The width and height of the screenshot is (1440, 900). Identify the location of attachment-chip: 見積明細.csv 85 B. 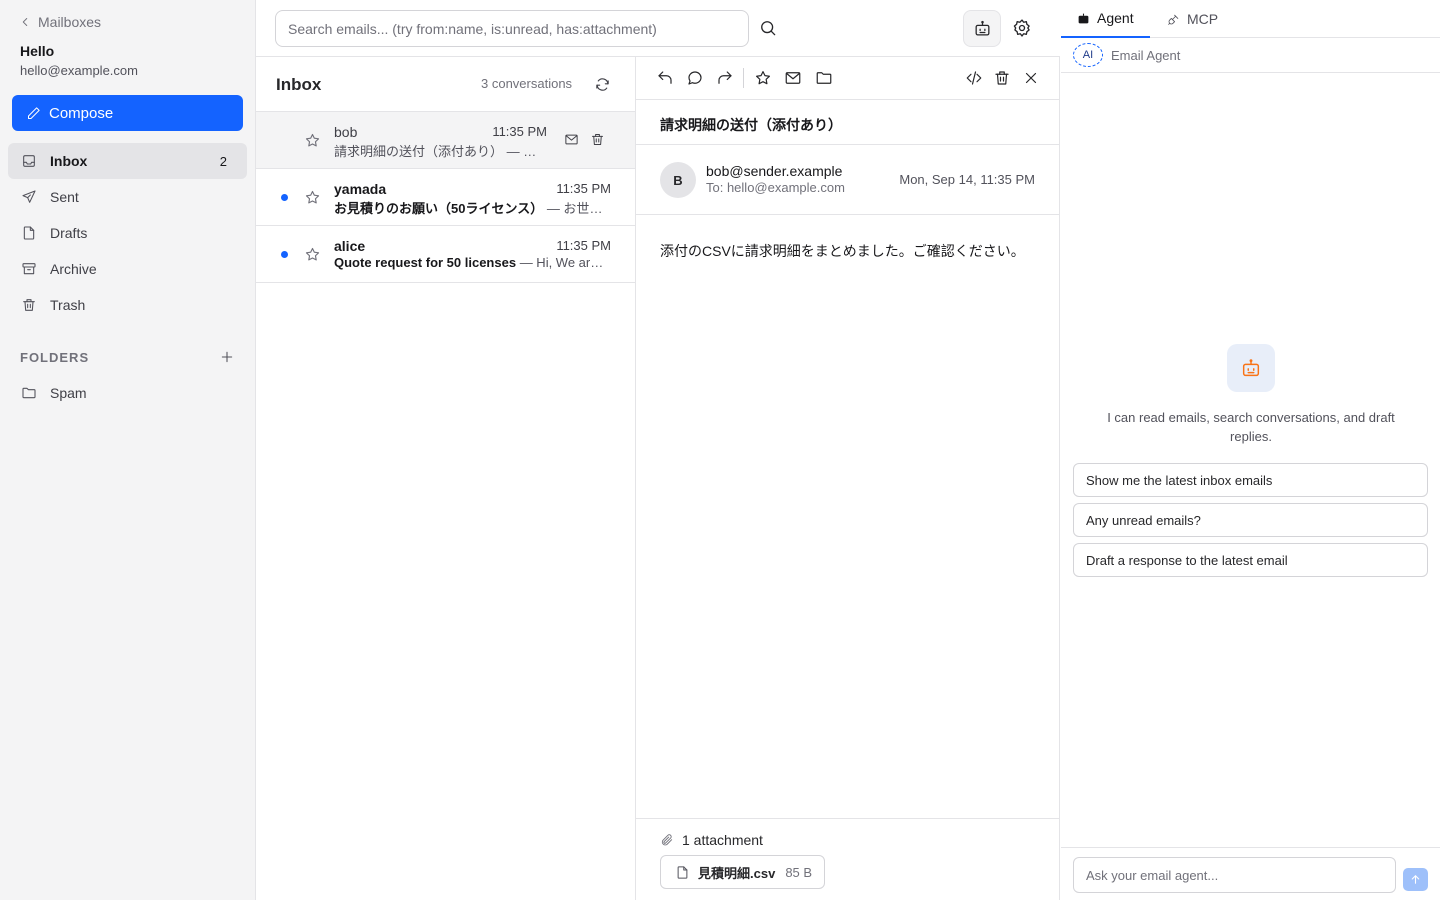
(743, 872).